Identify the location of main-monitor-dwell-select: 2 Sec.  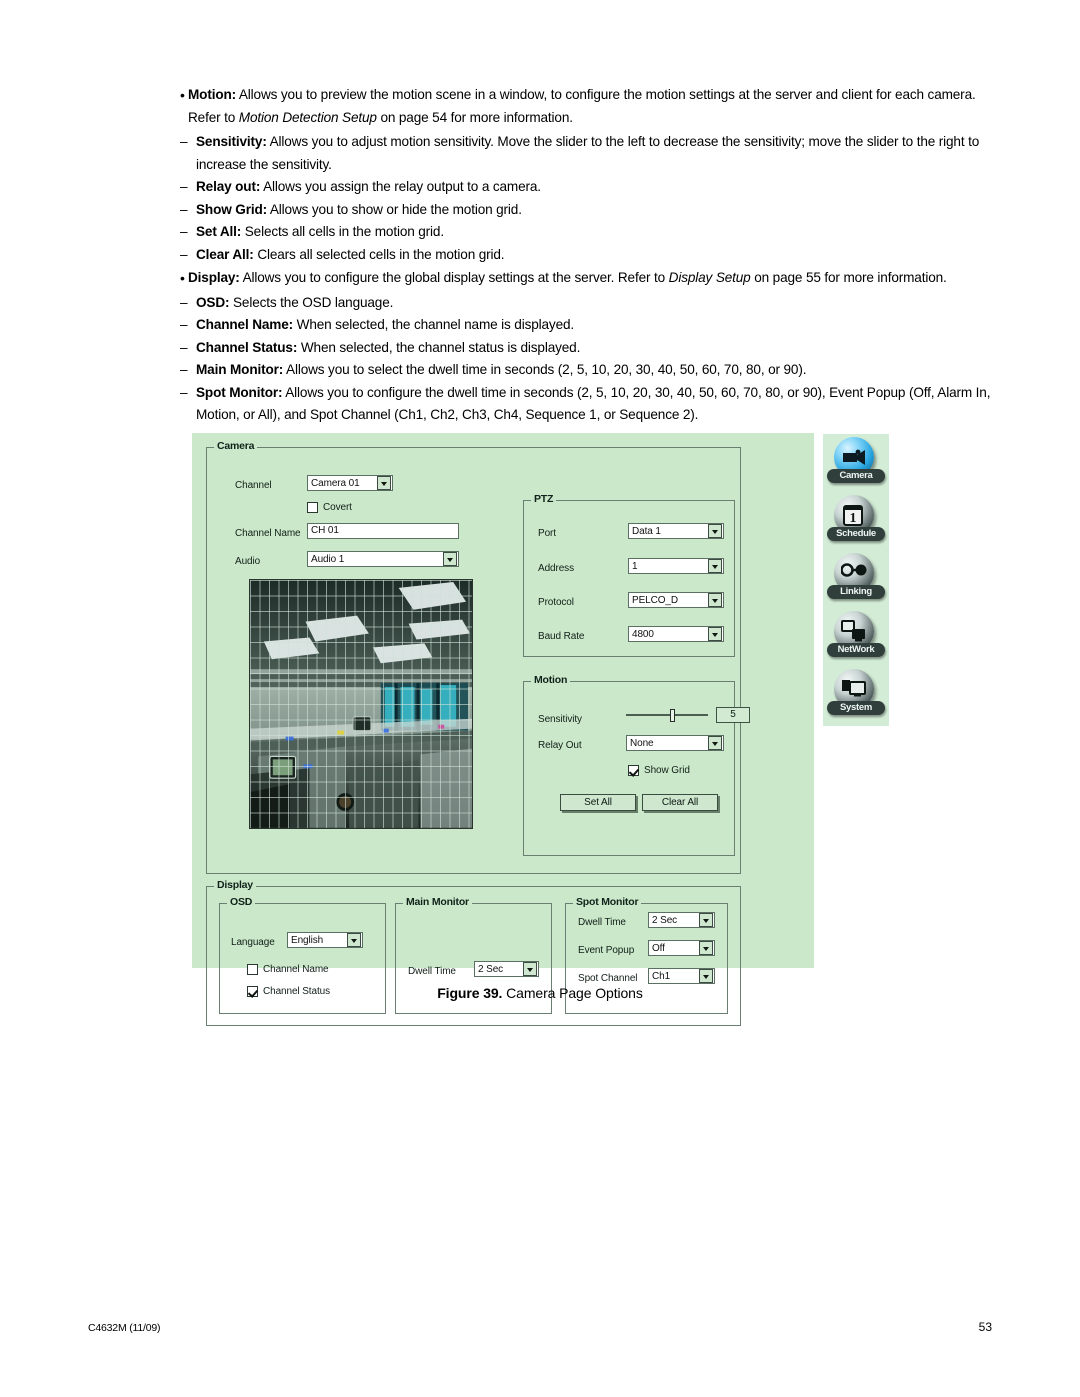
(506, 969).